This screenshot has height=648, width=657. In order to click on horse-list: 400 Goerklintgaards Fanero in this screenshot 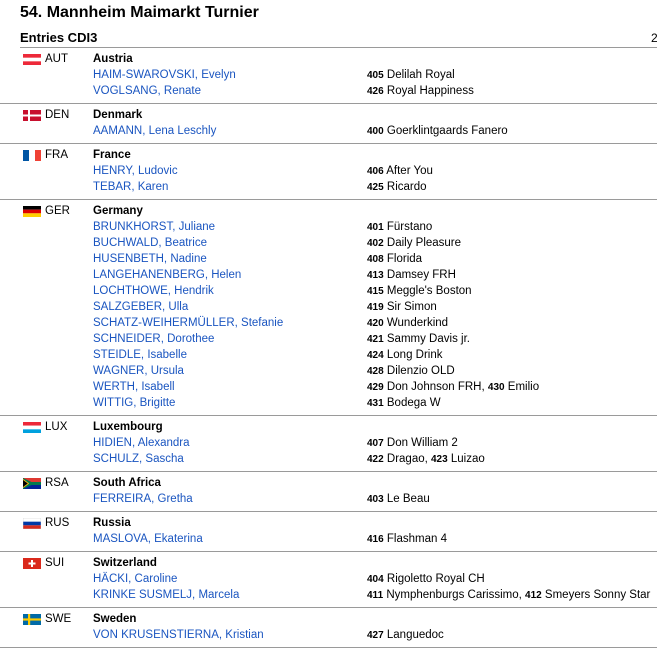, I will do `click(437, 131)`.